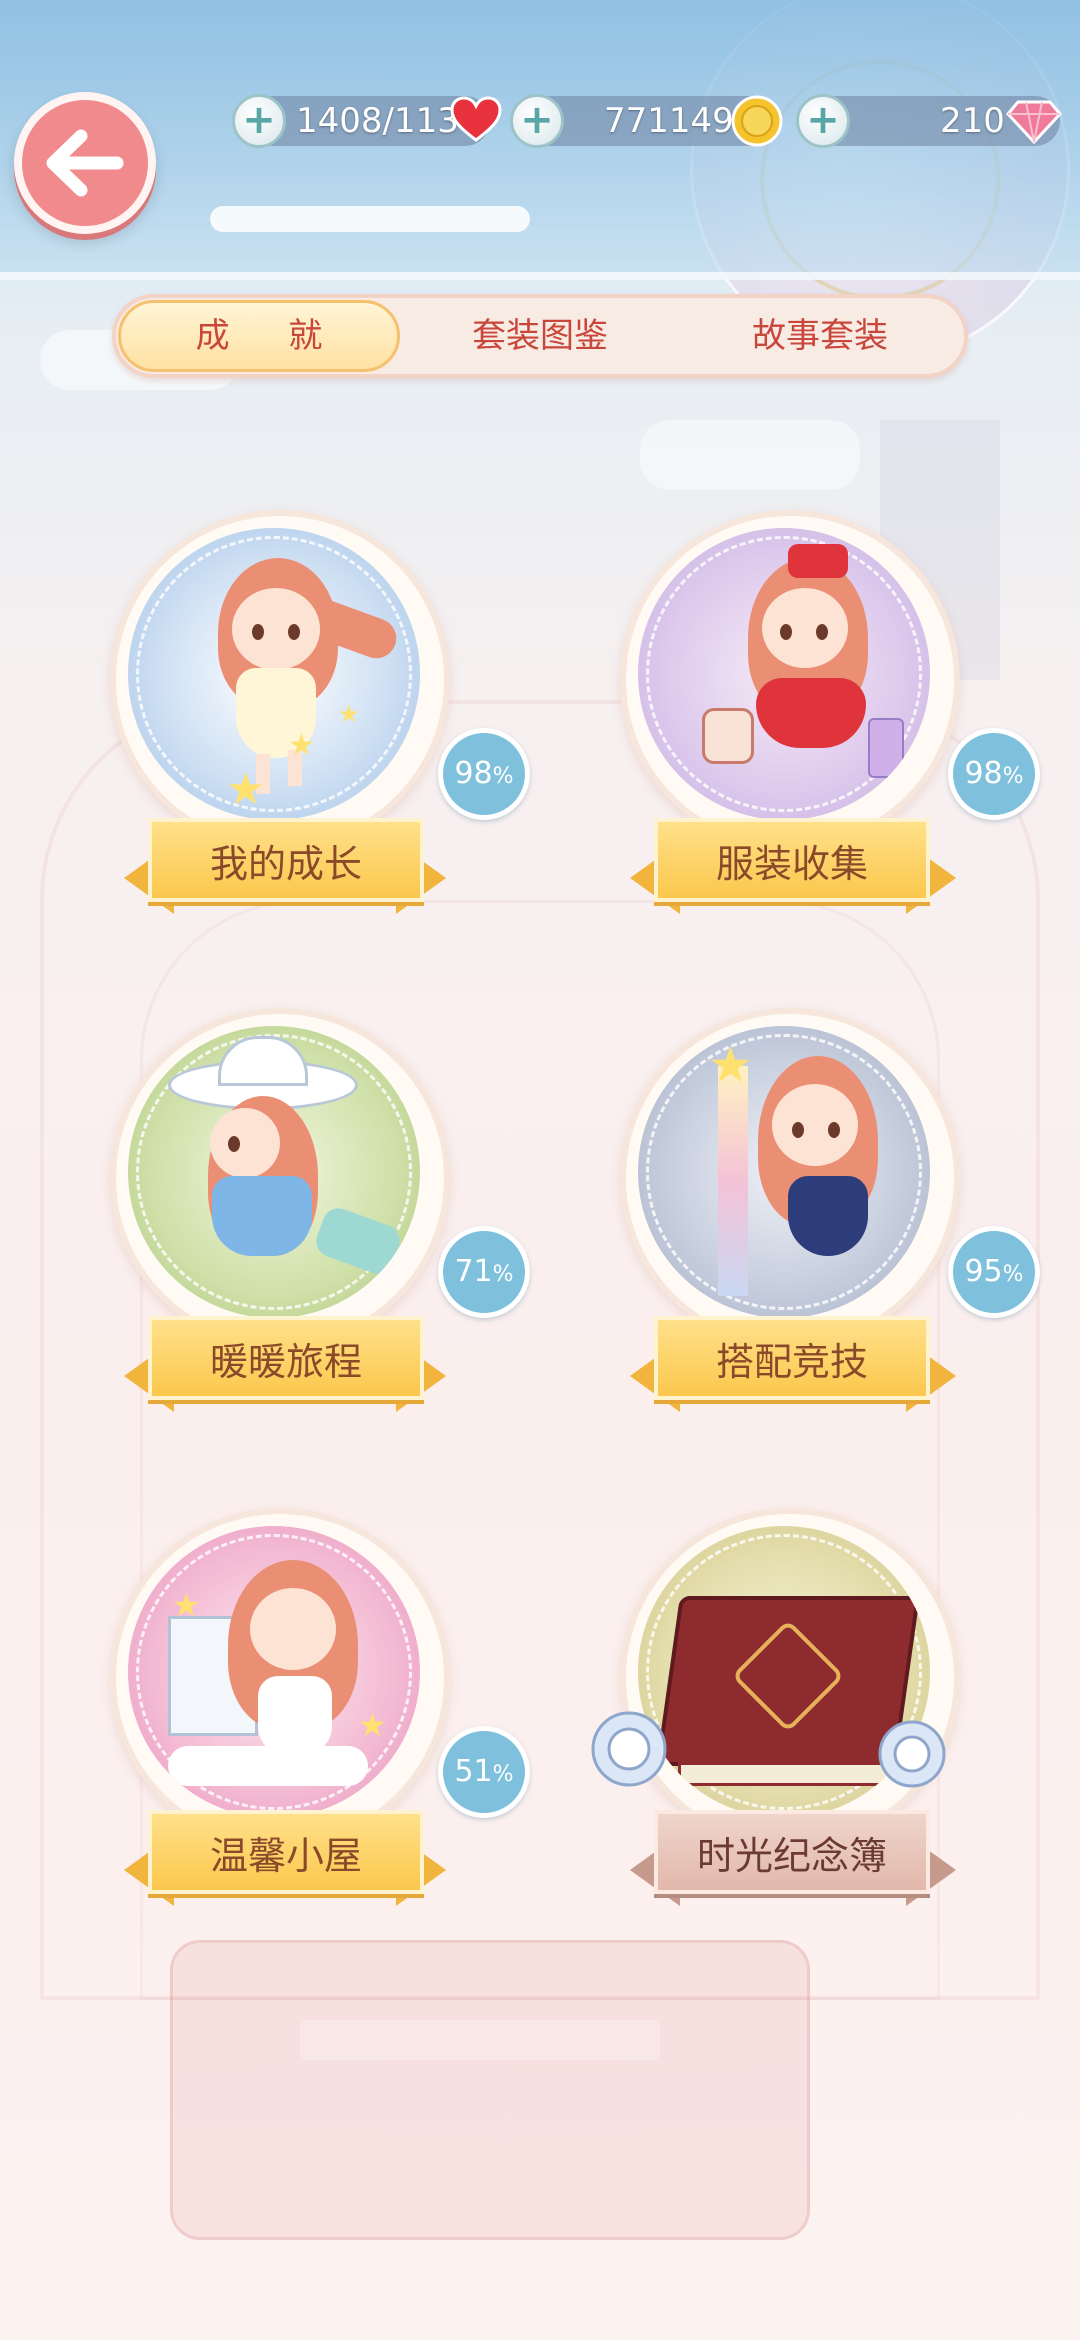 This screenshot has width=1080, height=2340. Describe the element at coordinates (994, 1272) in the screenshot. I see `progress-badge: 95%` at that location.